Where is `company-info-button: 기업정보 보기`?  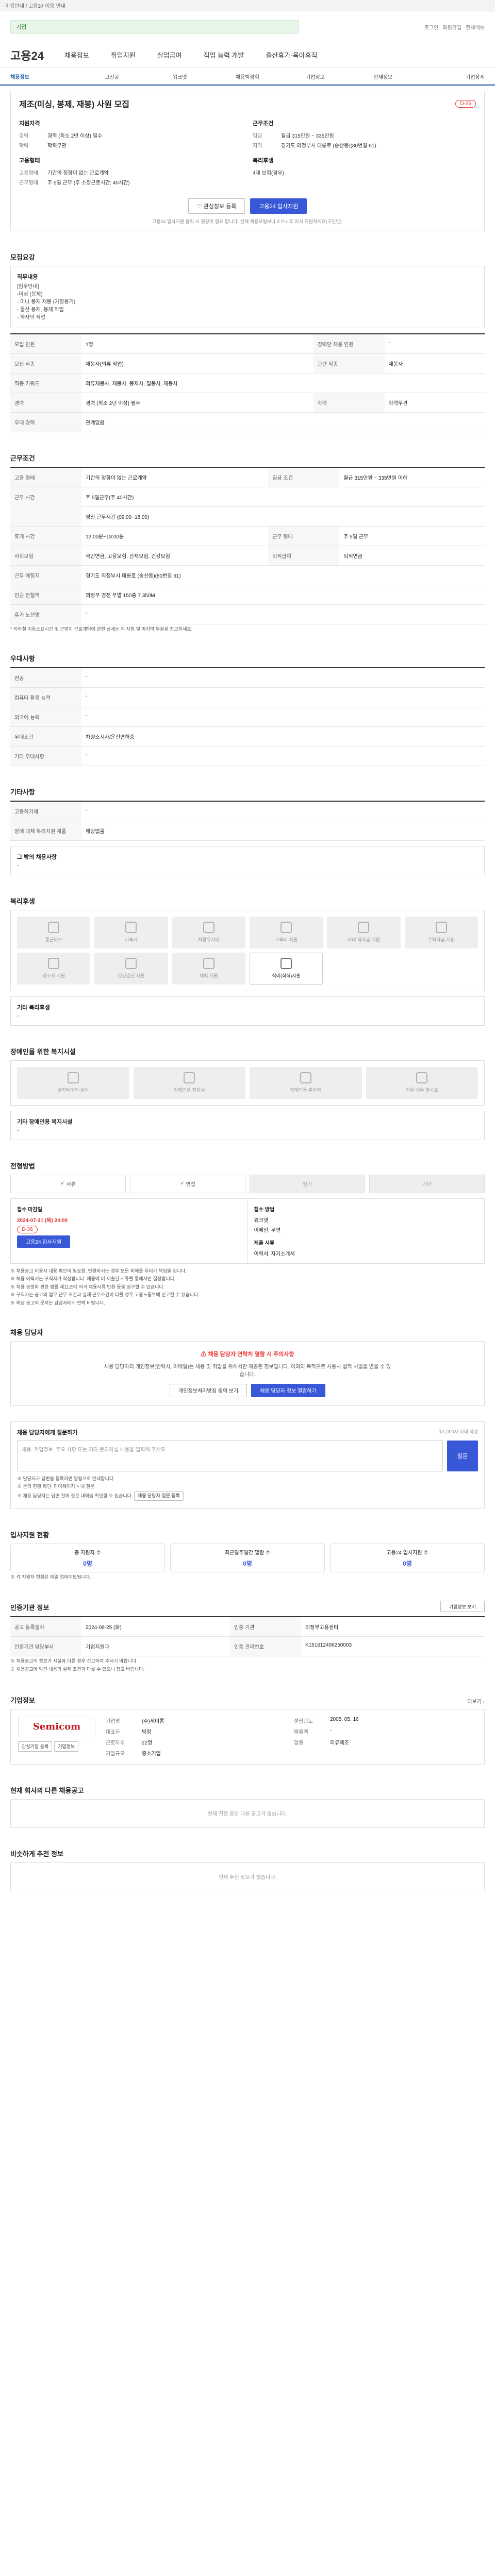 company-info-button: 기업정보 보기 is located at coordinates (462, 1607).